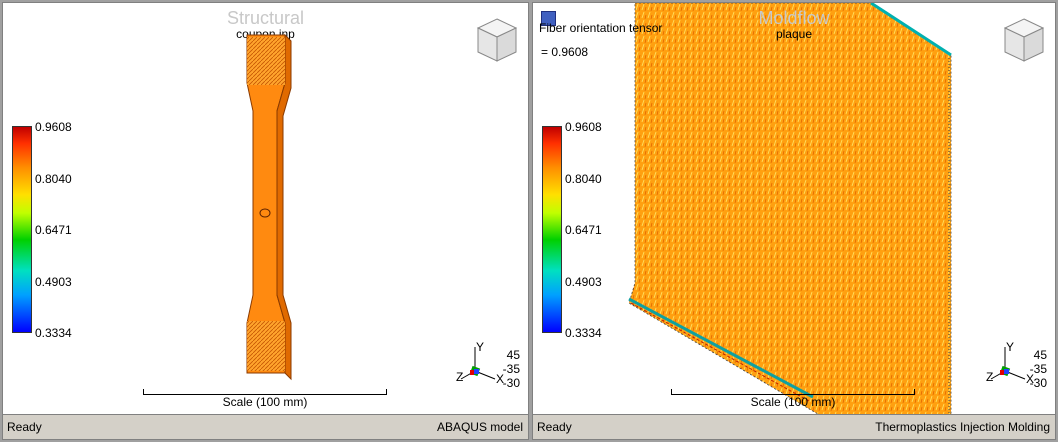  Describe the element at coordinates (265, 18) in the screenshot. I see `viewport-watermark: Structural` at that location.